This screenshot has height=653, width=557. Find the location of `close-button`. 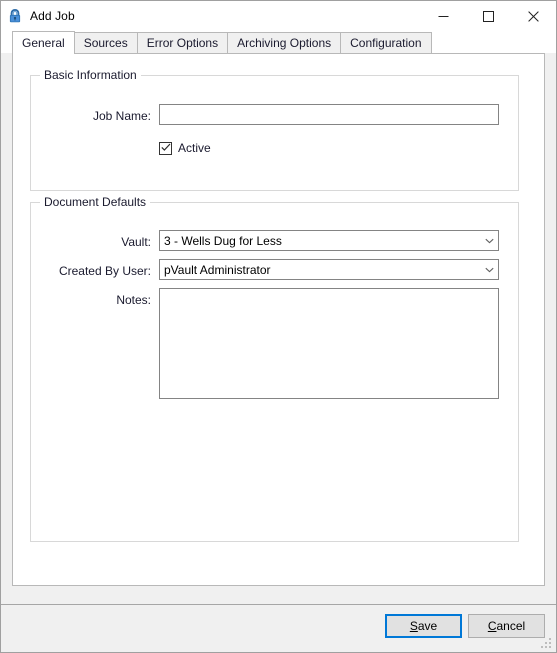

close-button is located at coordinates (533, 16).